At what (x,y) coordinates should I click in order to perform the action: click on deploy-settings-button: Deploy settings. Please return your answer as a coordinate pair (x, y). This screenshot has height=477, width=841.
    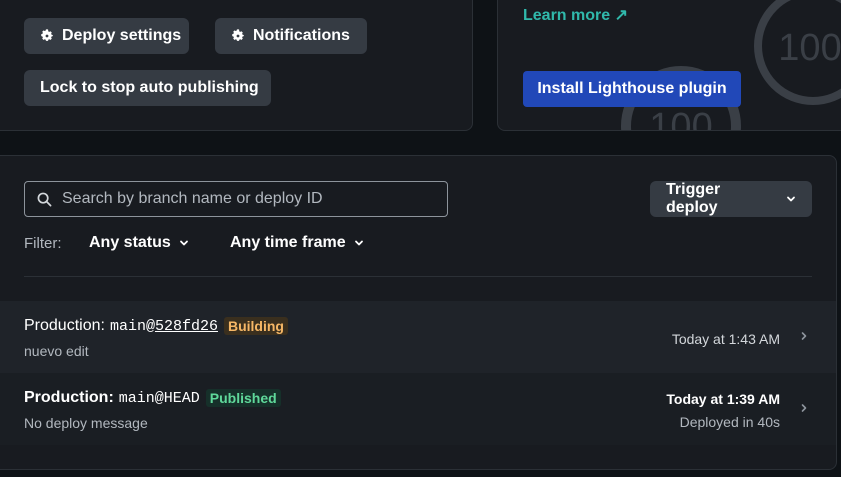
    Looking at the image, I should click on (106, 36).